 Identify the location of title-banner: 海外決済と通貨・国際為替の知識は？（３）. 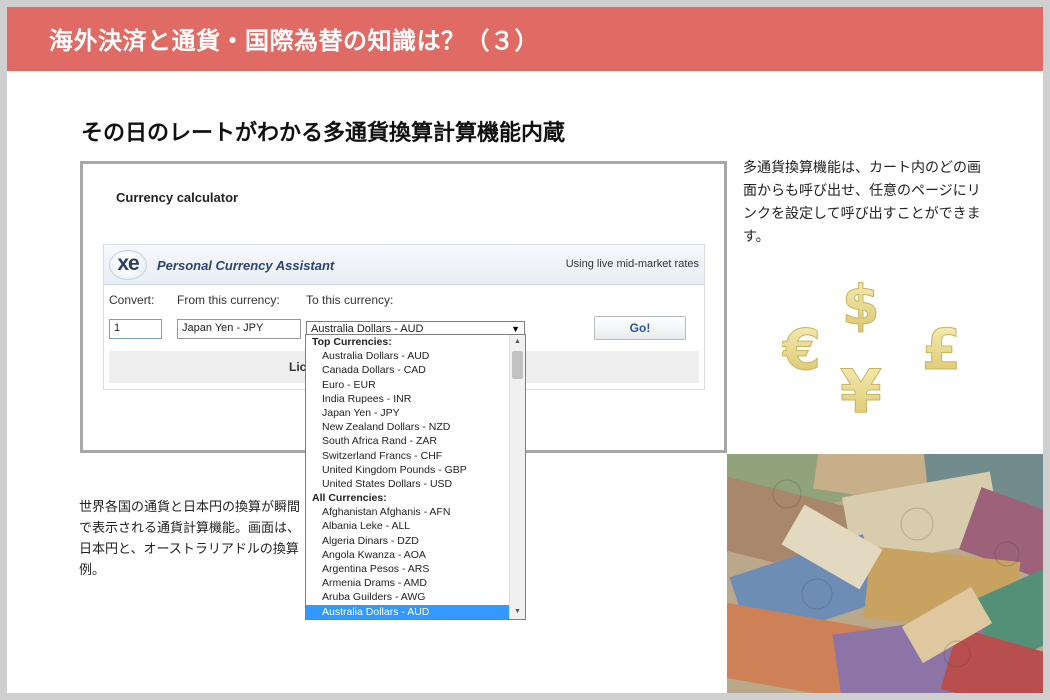
(525, 39).